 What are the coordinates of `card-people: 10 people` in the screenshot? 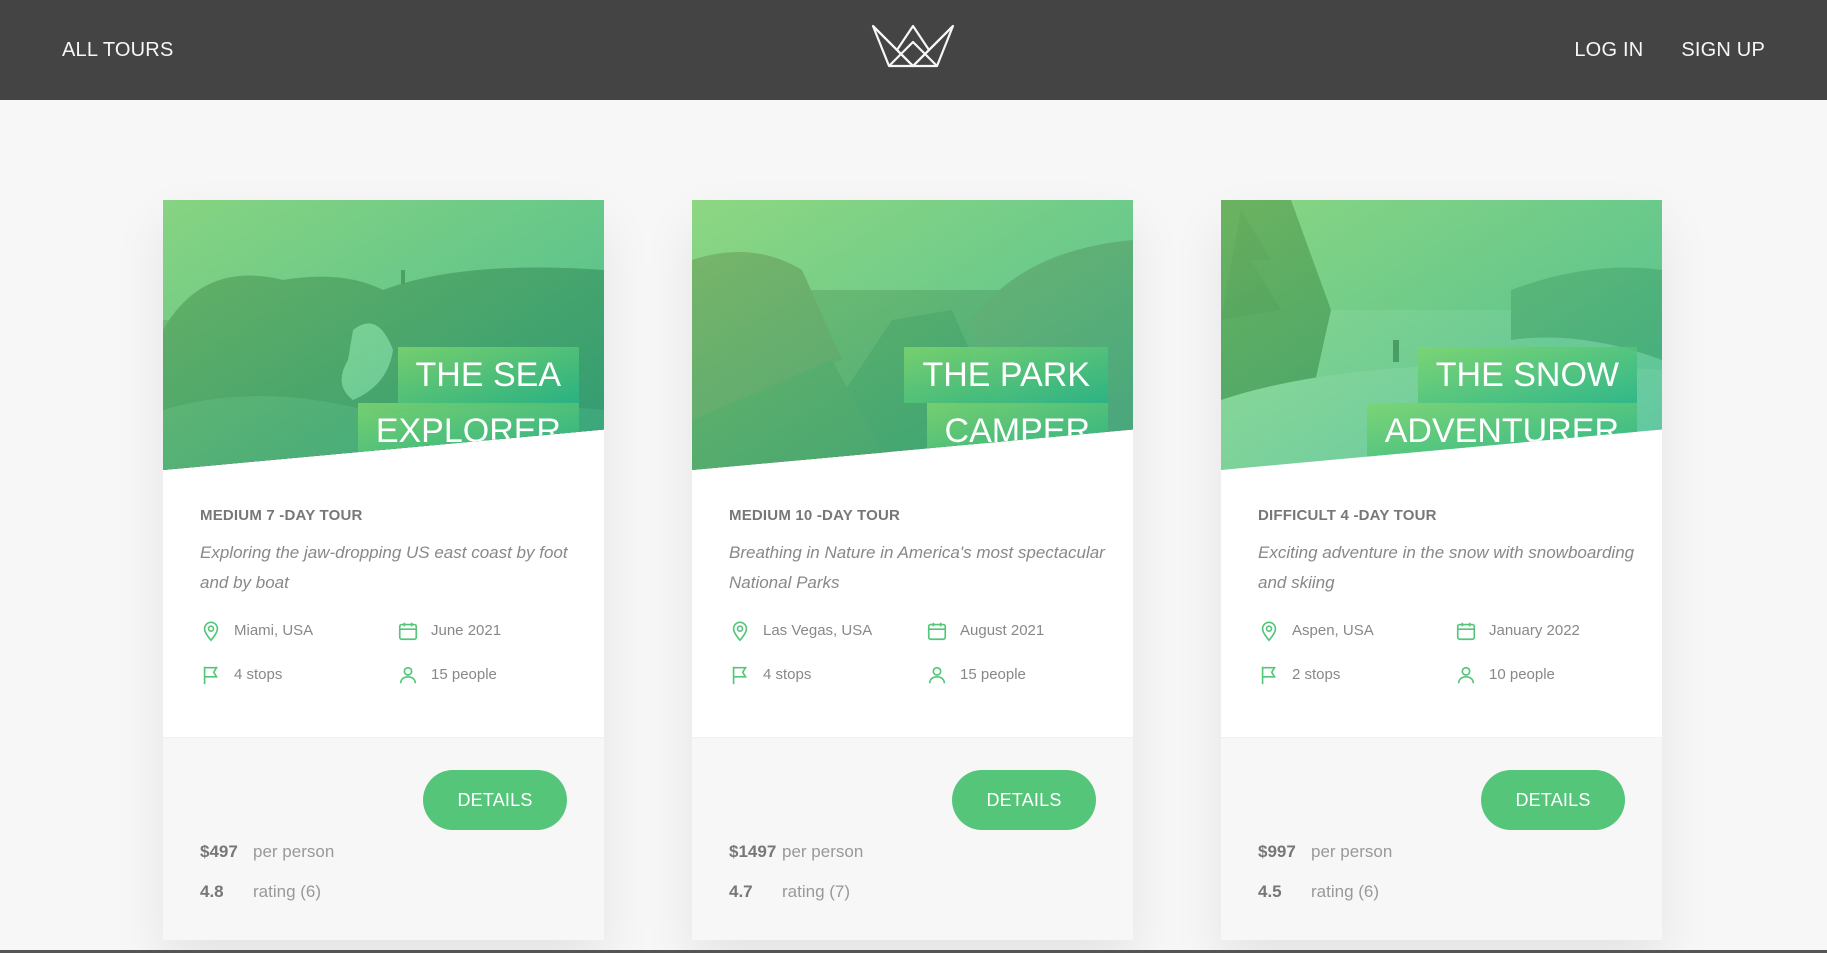 It's located at (1545, 675).